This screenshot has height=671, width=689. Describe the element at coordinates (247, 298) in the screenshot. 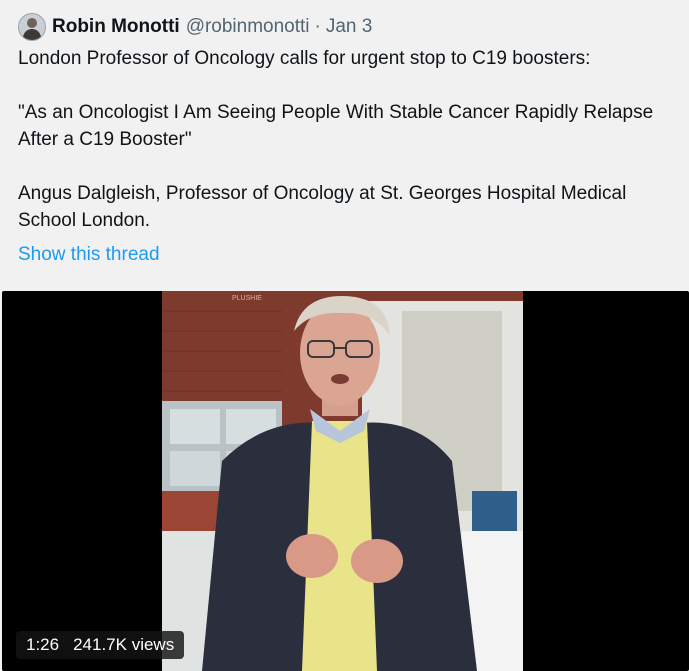

I see `video-watermark: PLUSHIE` at that location.